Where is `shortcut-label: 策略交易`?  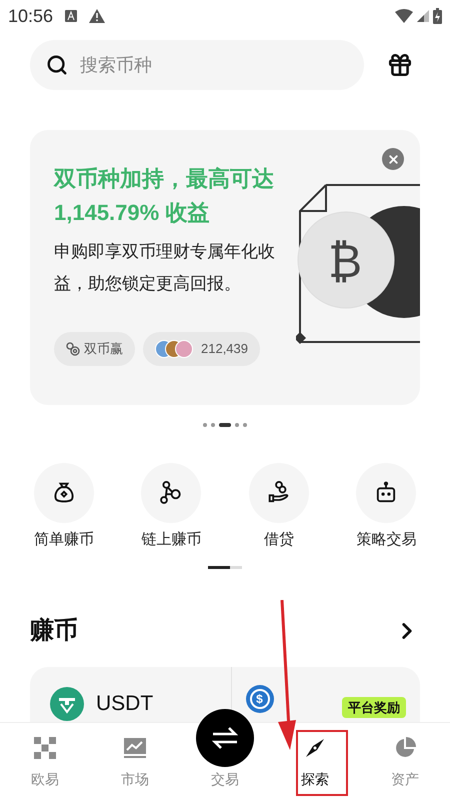 shortcut-label: 策略交易 is located at coordinates (386, 540).